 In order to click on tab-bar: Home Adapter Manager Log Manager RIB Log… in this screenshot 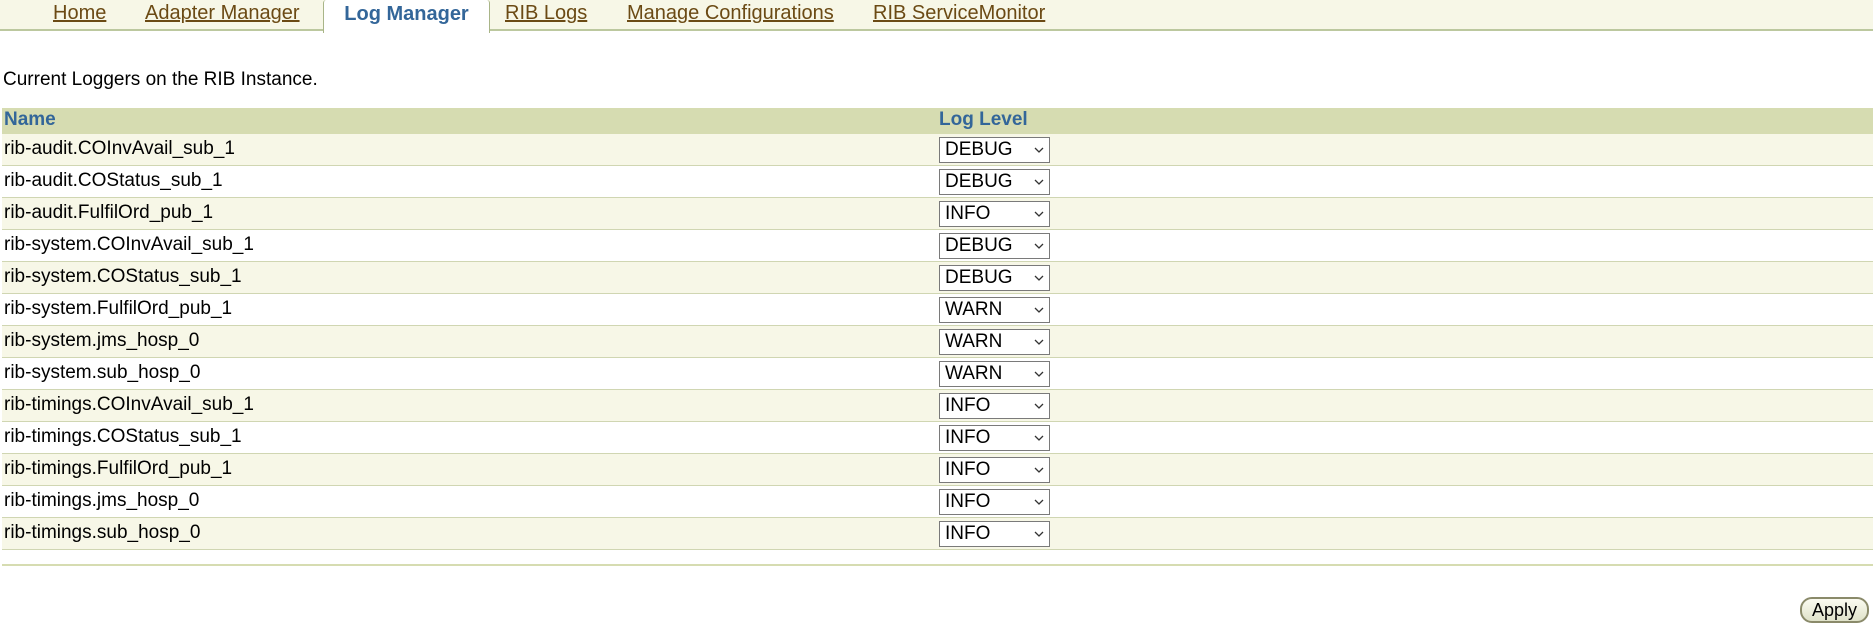, I will do `click(936, 16)`.